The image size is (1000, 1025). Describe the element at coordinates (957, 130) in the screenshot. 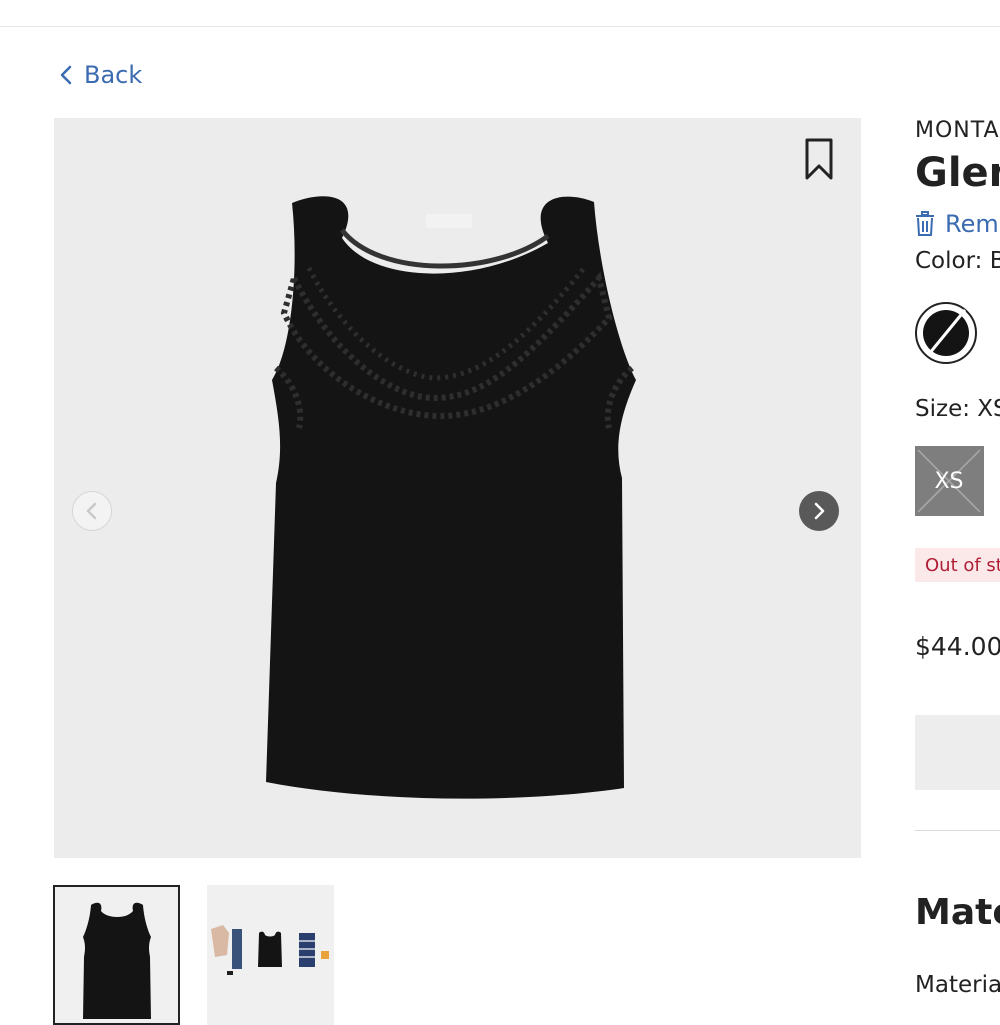

I see `brand-name: MONTA` at that location.